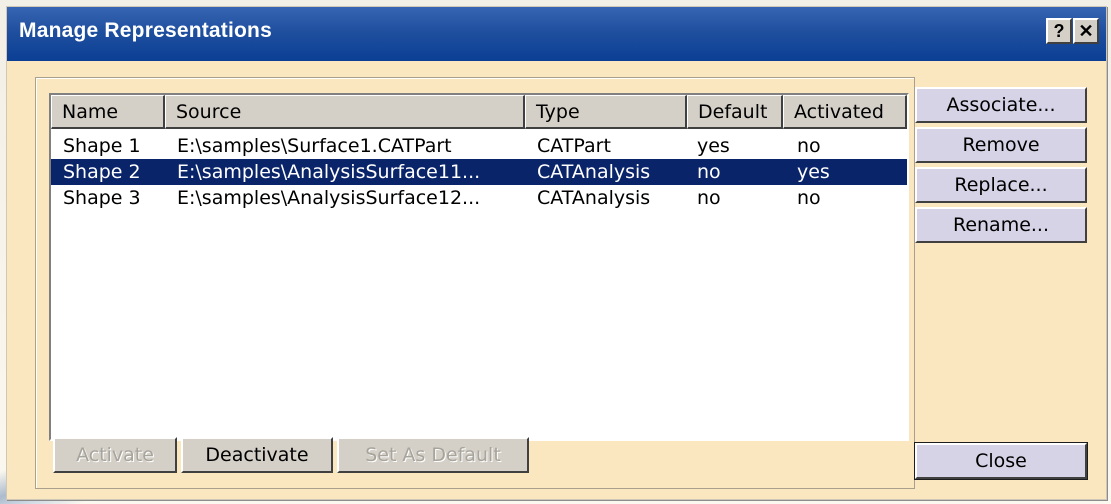  What do you see at coordinates (102, 146) in the screenshot?
I see `cell-name: Shape 1` at bounding box center [102, 146].